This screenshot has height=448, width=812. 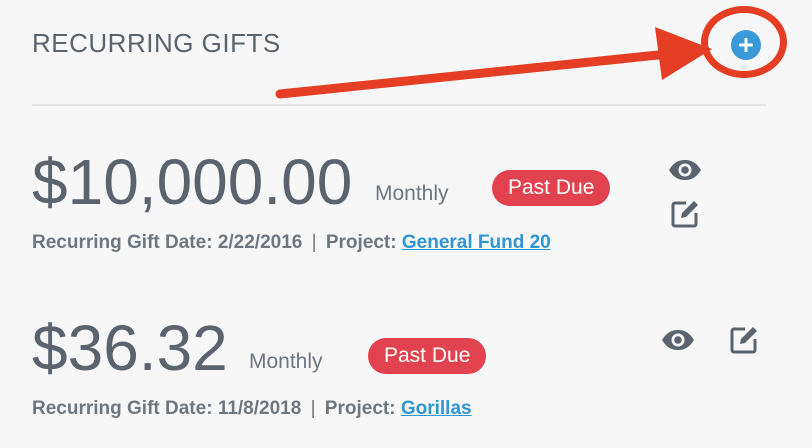 I want to click on gift-amount: $36.32, so click(x=130, y=348).